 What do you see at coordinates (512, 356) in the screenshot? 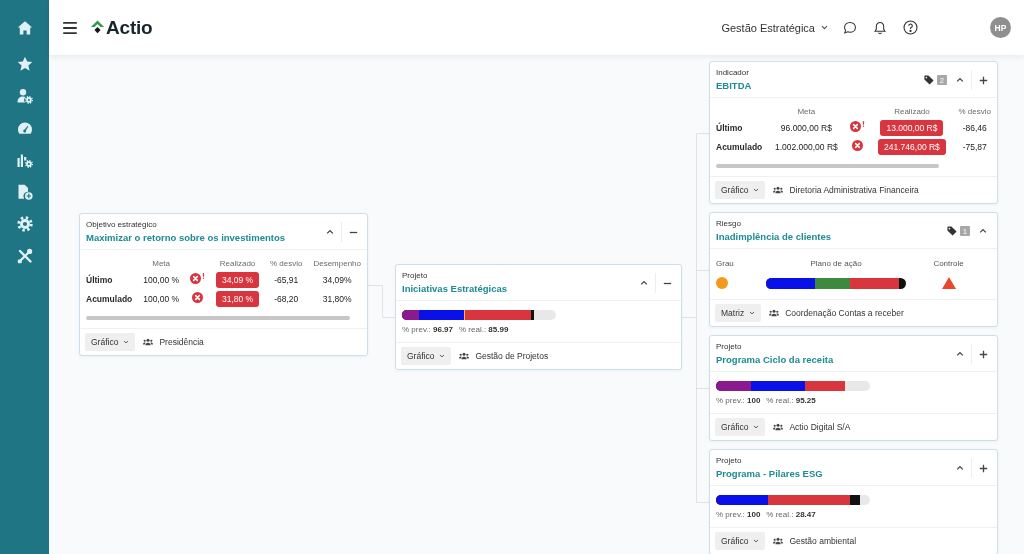
I see `owner-label: Gestão de Projetos` at bounding box center [512, 356].